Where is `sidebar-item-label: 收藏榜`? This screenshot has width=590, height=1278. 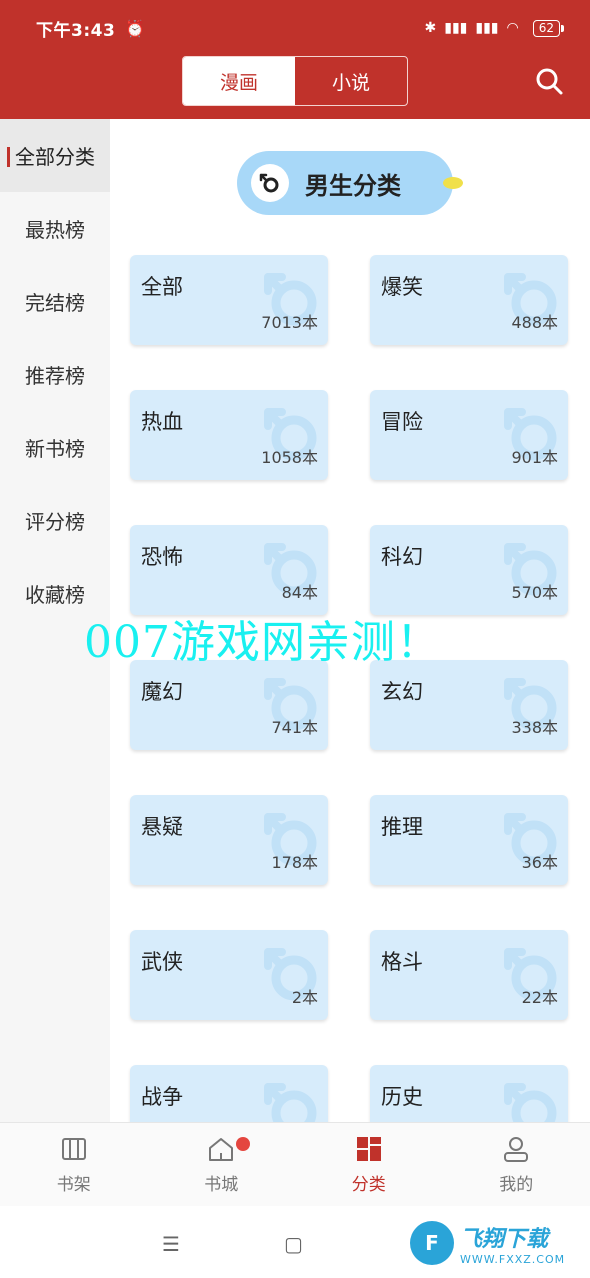
sidebar-item-label: 收藏榜 is located at coordinates (55, 595).